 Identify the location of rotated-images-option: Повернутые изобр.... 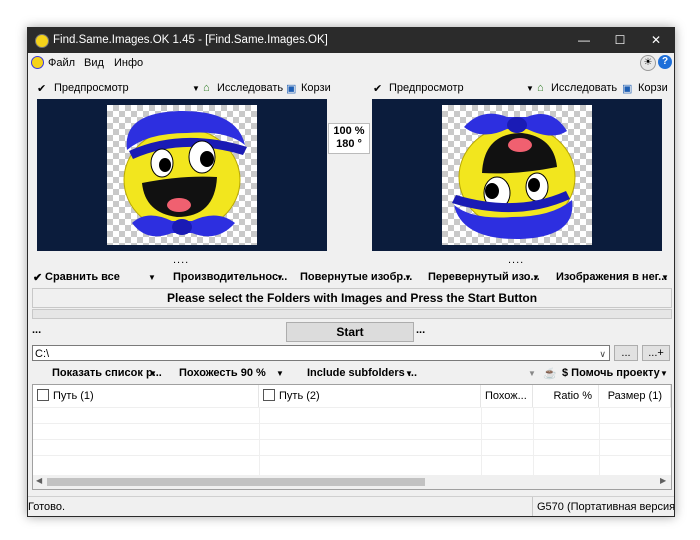
(356, 277).